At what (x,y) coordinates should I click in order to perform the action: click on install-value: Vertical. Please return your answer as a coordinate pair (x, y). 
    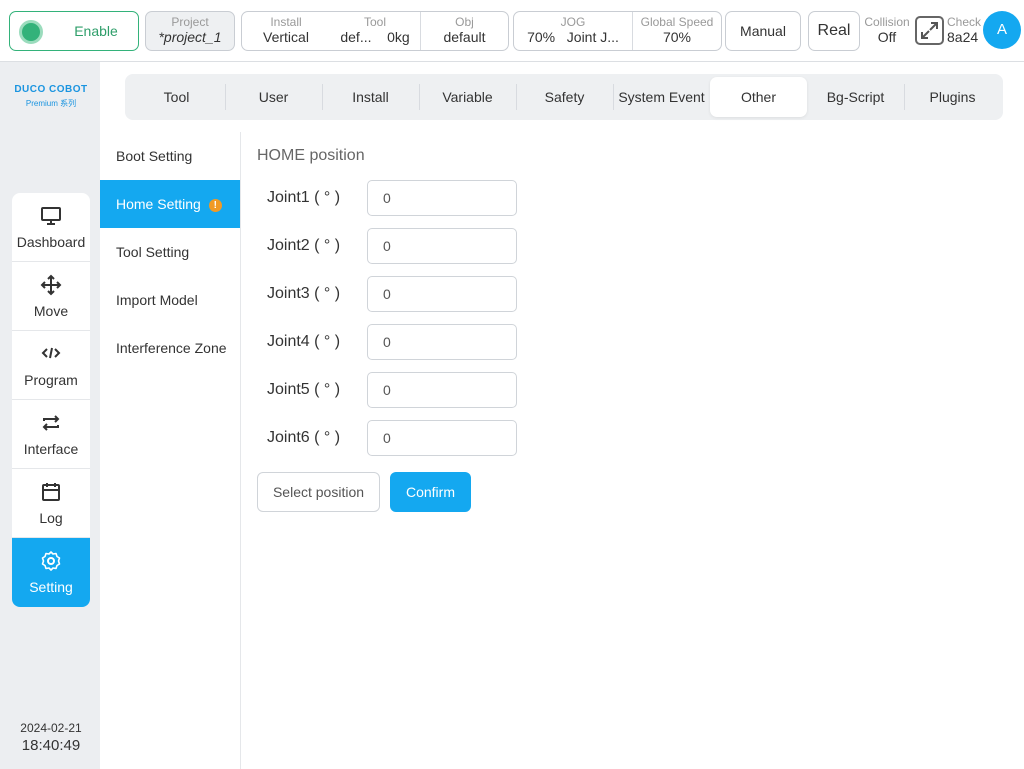
    Looking at the image, I should click on (286, 37).